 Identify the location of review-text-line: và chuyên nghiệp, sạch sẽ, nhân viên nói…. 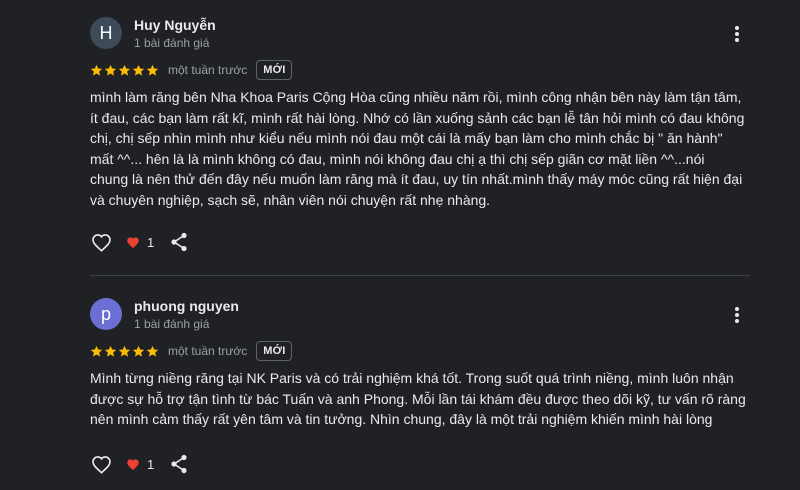
(290, 199).